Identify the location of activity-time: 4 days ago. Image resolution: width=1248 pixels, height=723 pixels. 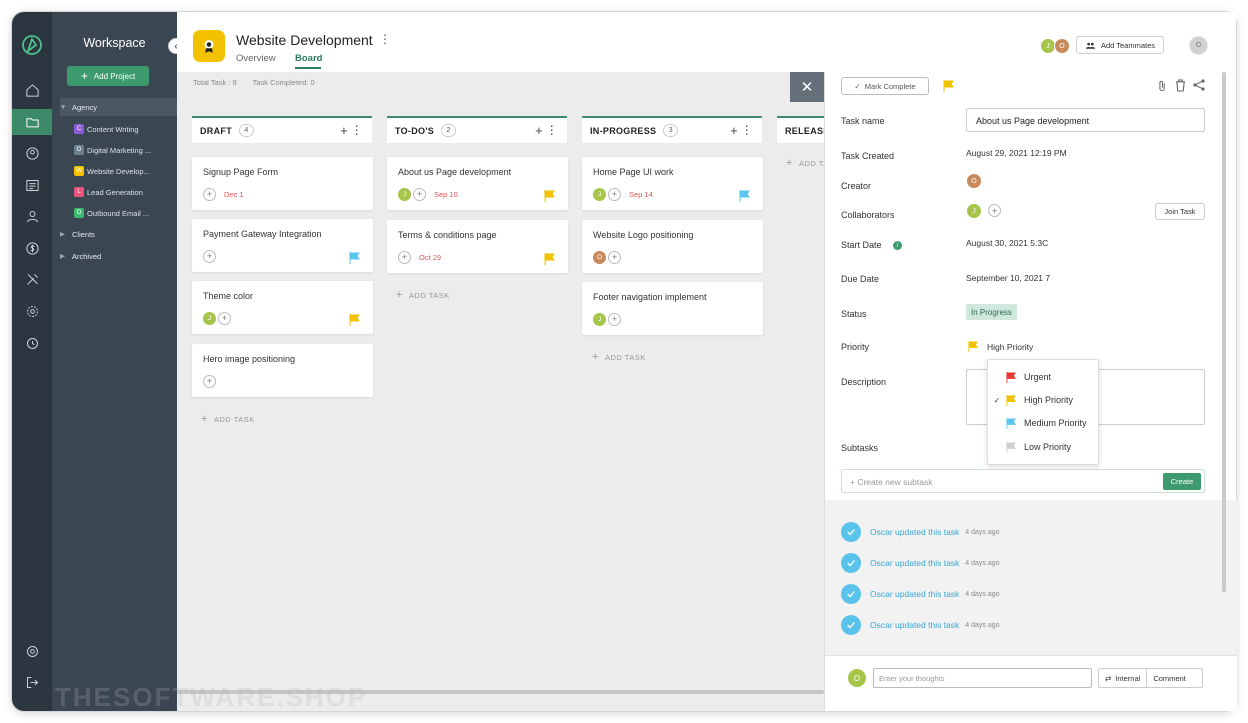
(982, 563).